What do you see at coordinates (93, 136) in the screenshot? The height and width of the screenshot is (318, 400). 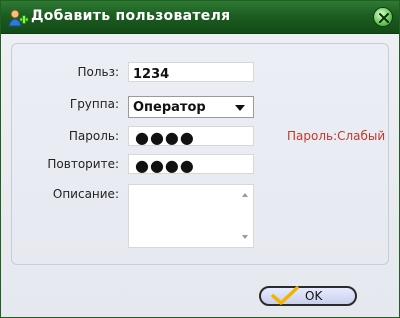 I see `password-label: Пароль:` at bounding box center [93, 136].